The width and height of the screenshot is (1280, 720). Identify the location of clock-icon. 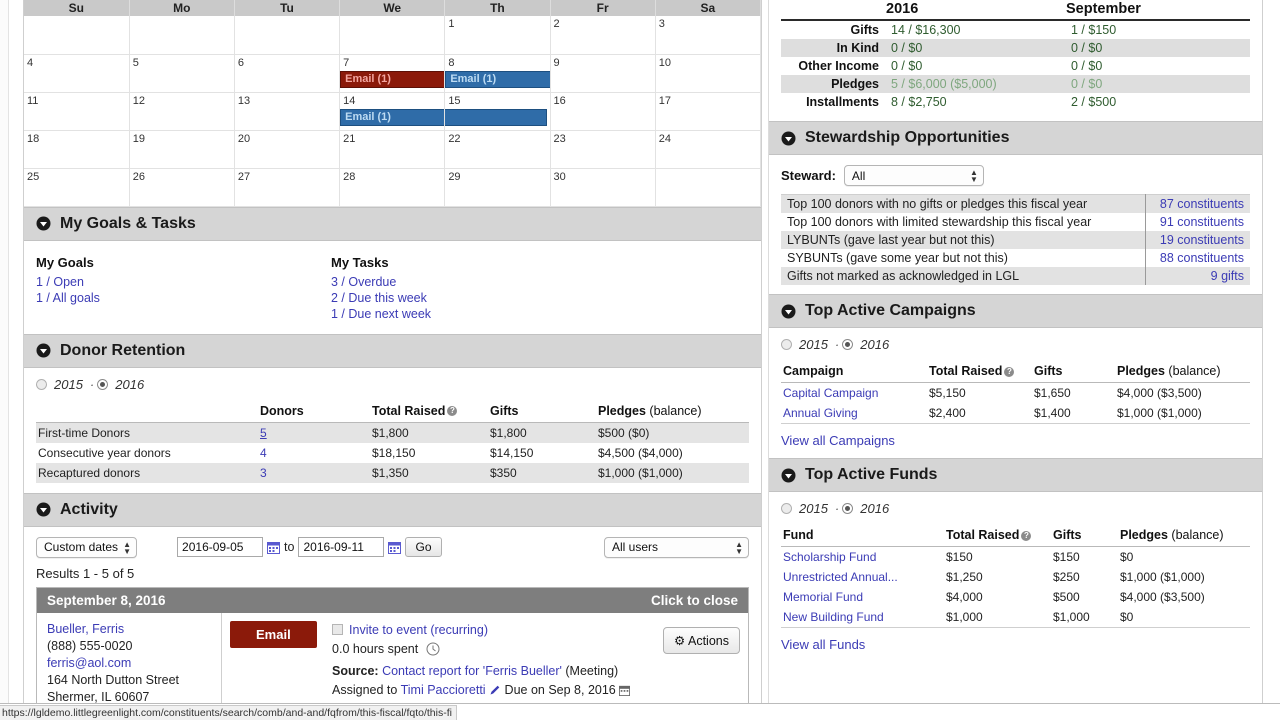
(433, 652).